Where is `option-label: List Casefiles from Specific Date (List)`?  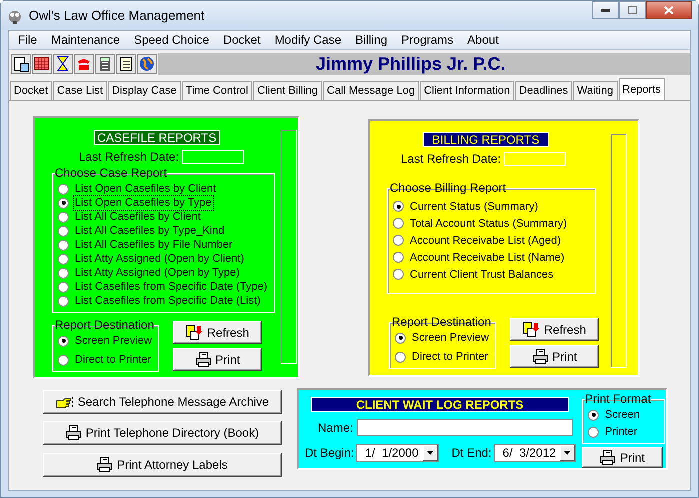 option-label: List Casefiles from Specific Date (List) is located at coordinates (168, 301).